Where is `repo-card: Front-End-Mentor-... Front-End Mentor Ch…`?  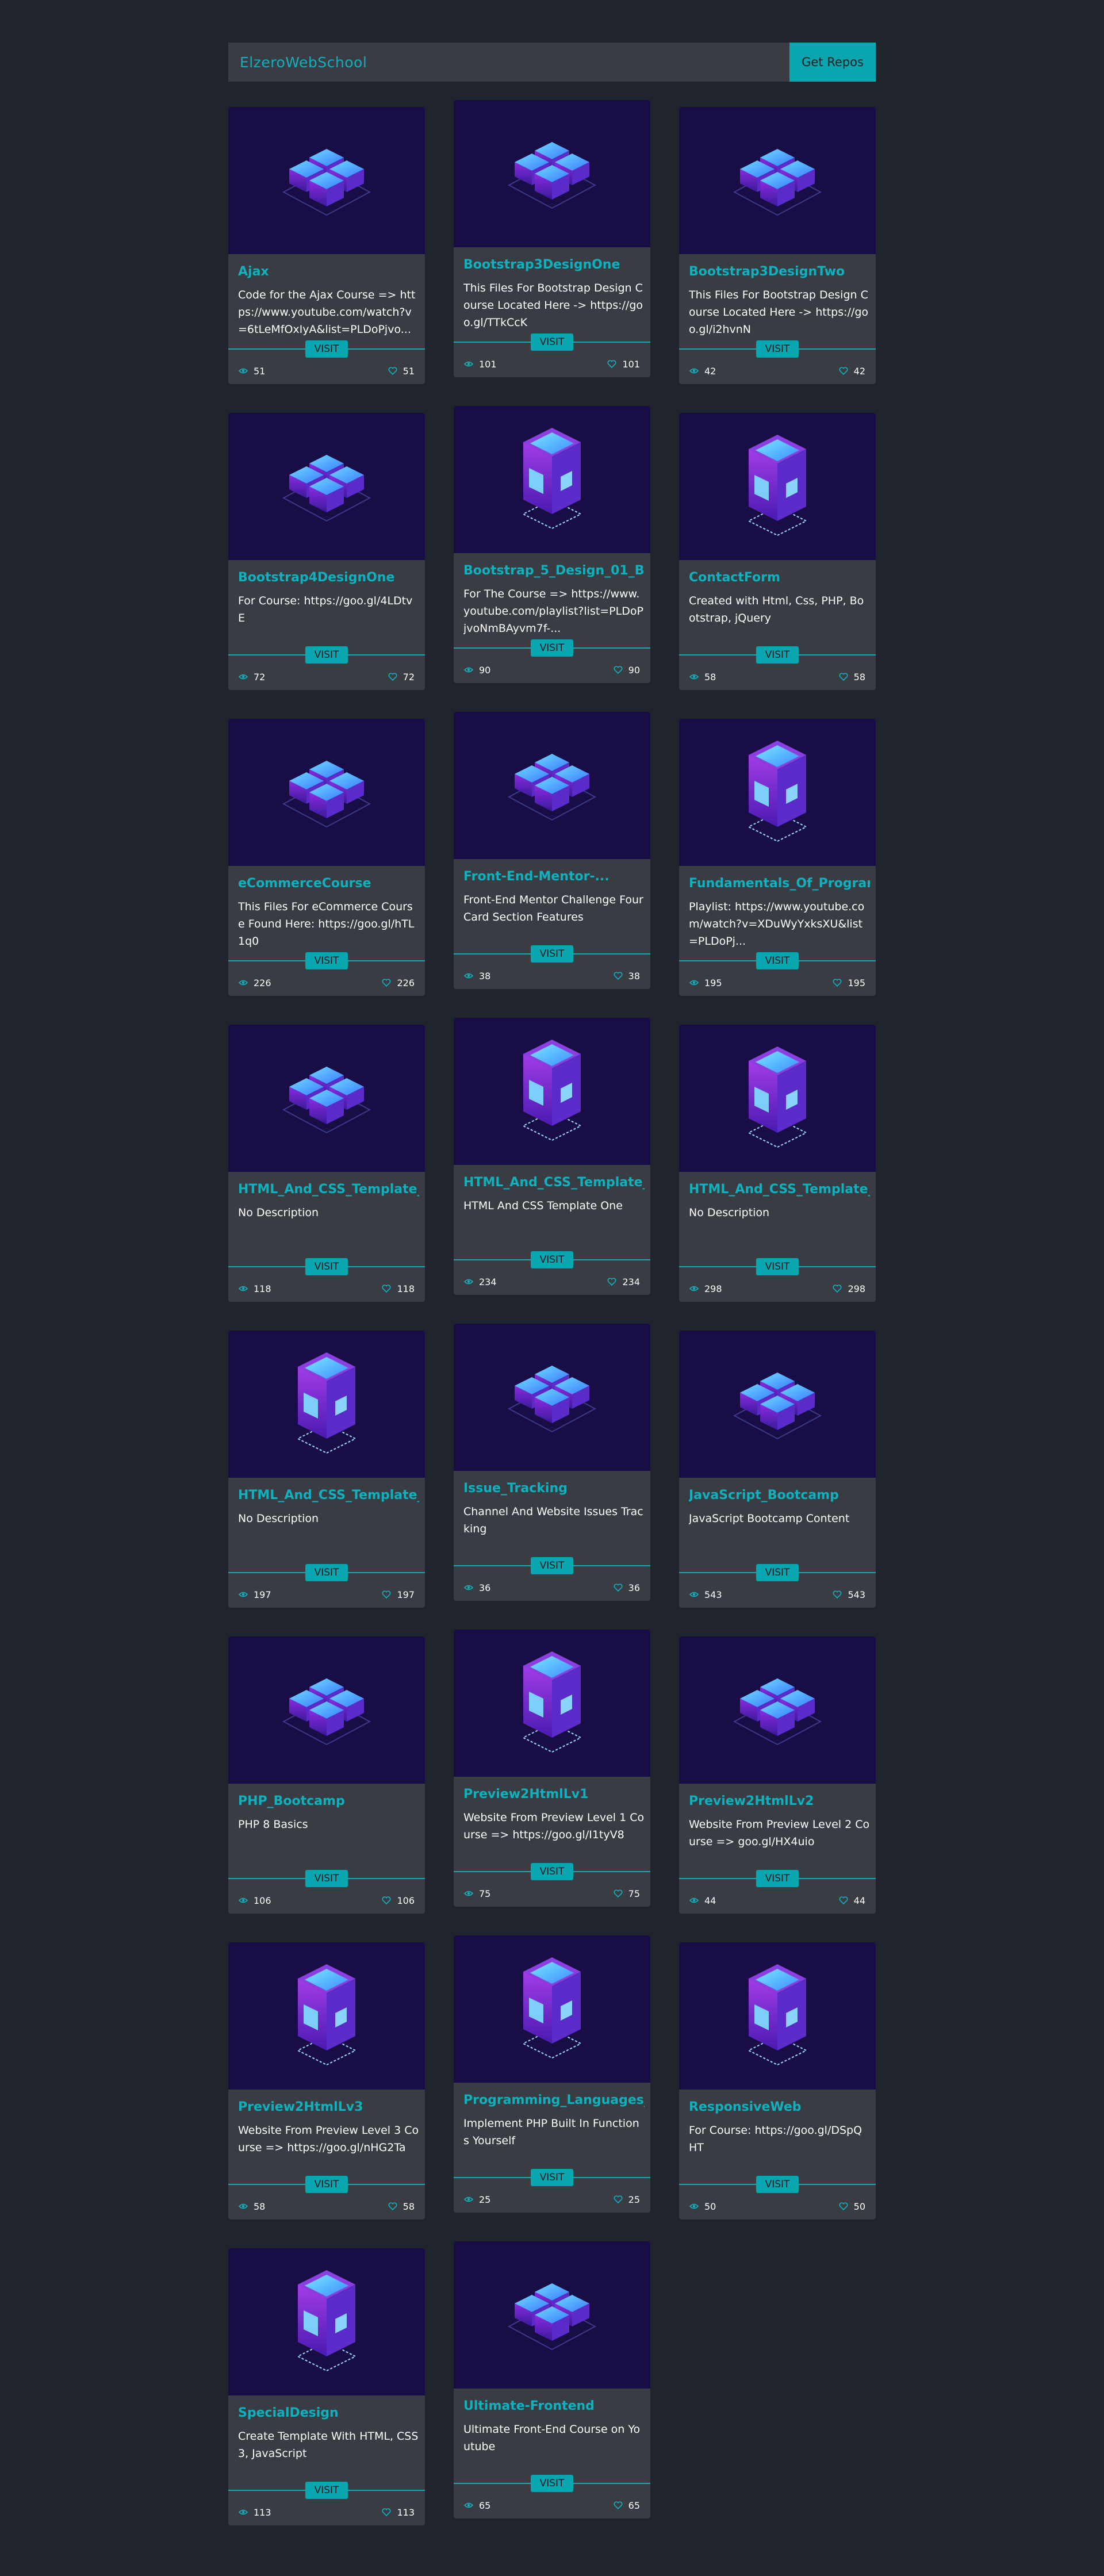
repo-card: Front-End-Mentor-... Front-End Mentor Ch… is located at coordinates (552, 850).